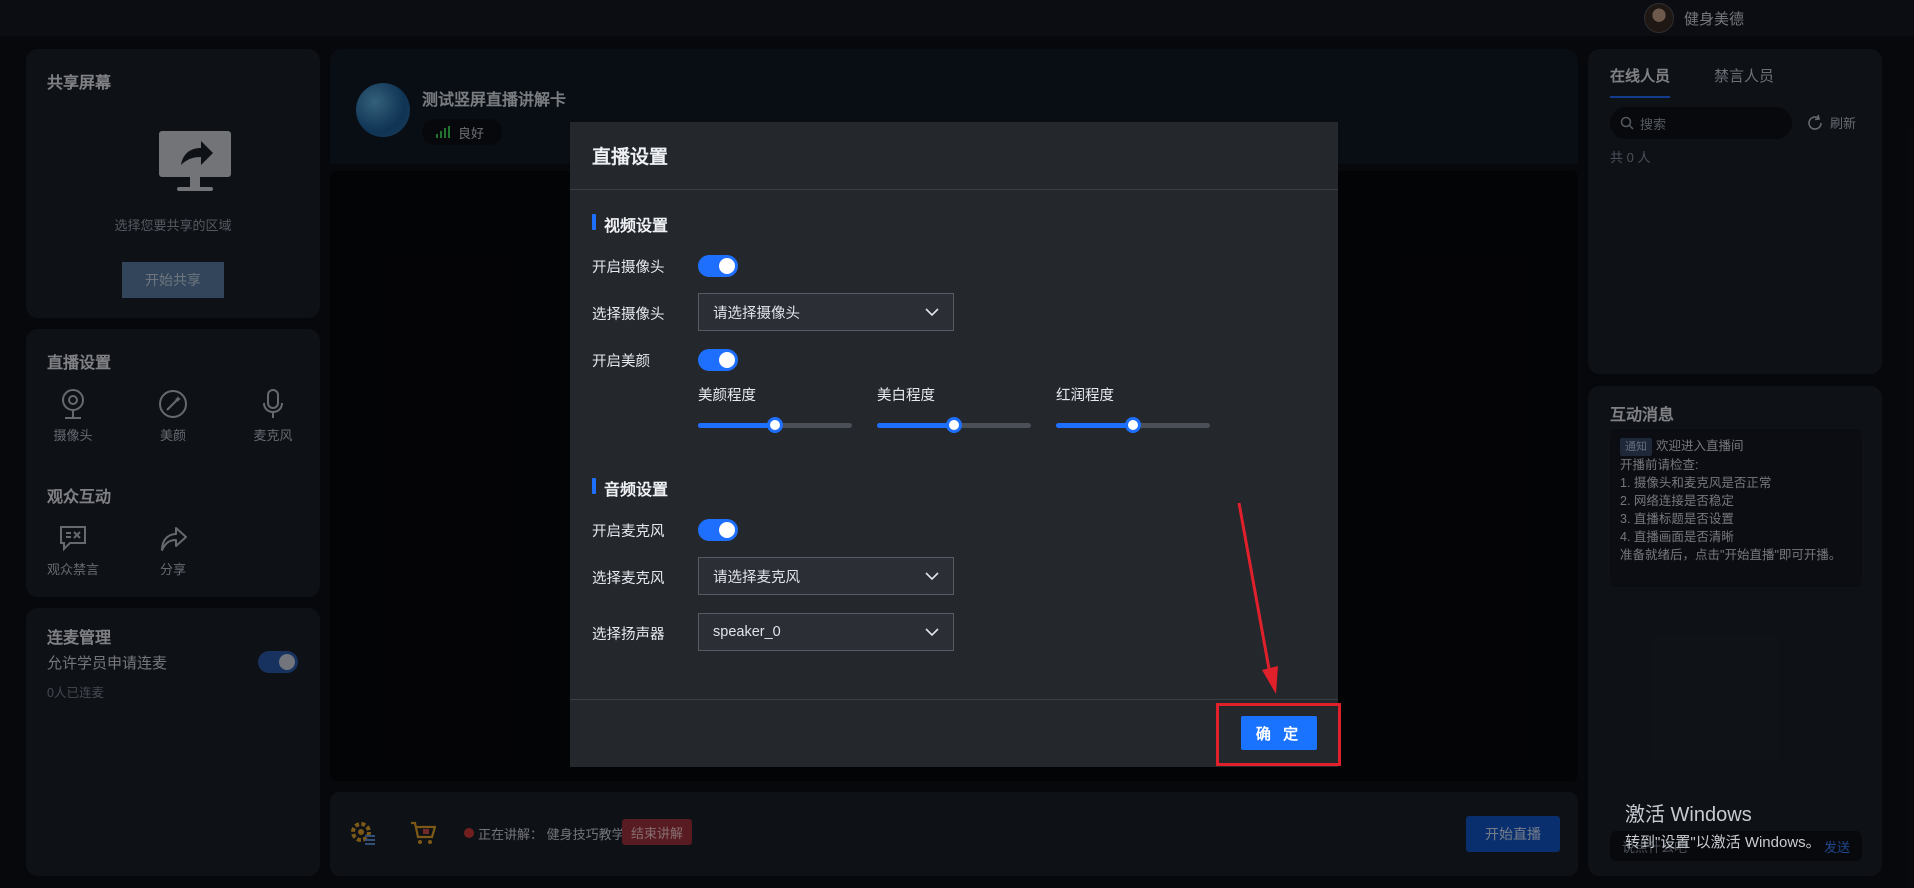 This screenshot has height=888, width=1914. Describe the element at coordinates (718, 530) in the screenshot. I see `mic-toggle` at that location.